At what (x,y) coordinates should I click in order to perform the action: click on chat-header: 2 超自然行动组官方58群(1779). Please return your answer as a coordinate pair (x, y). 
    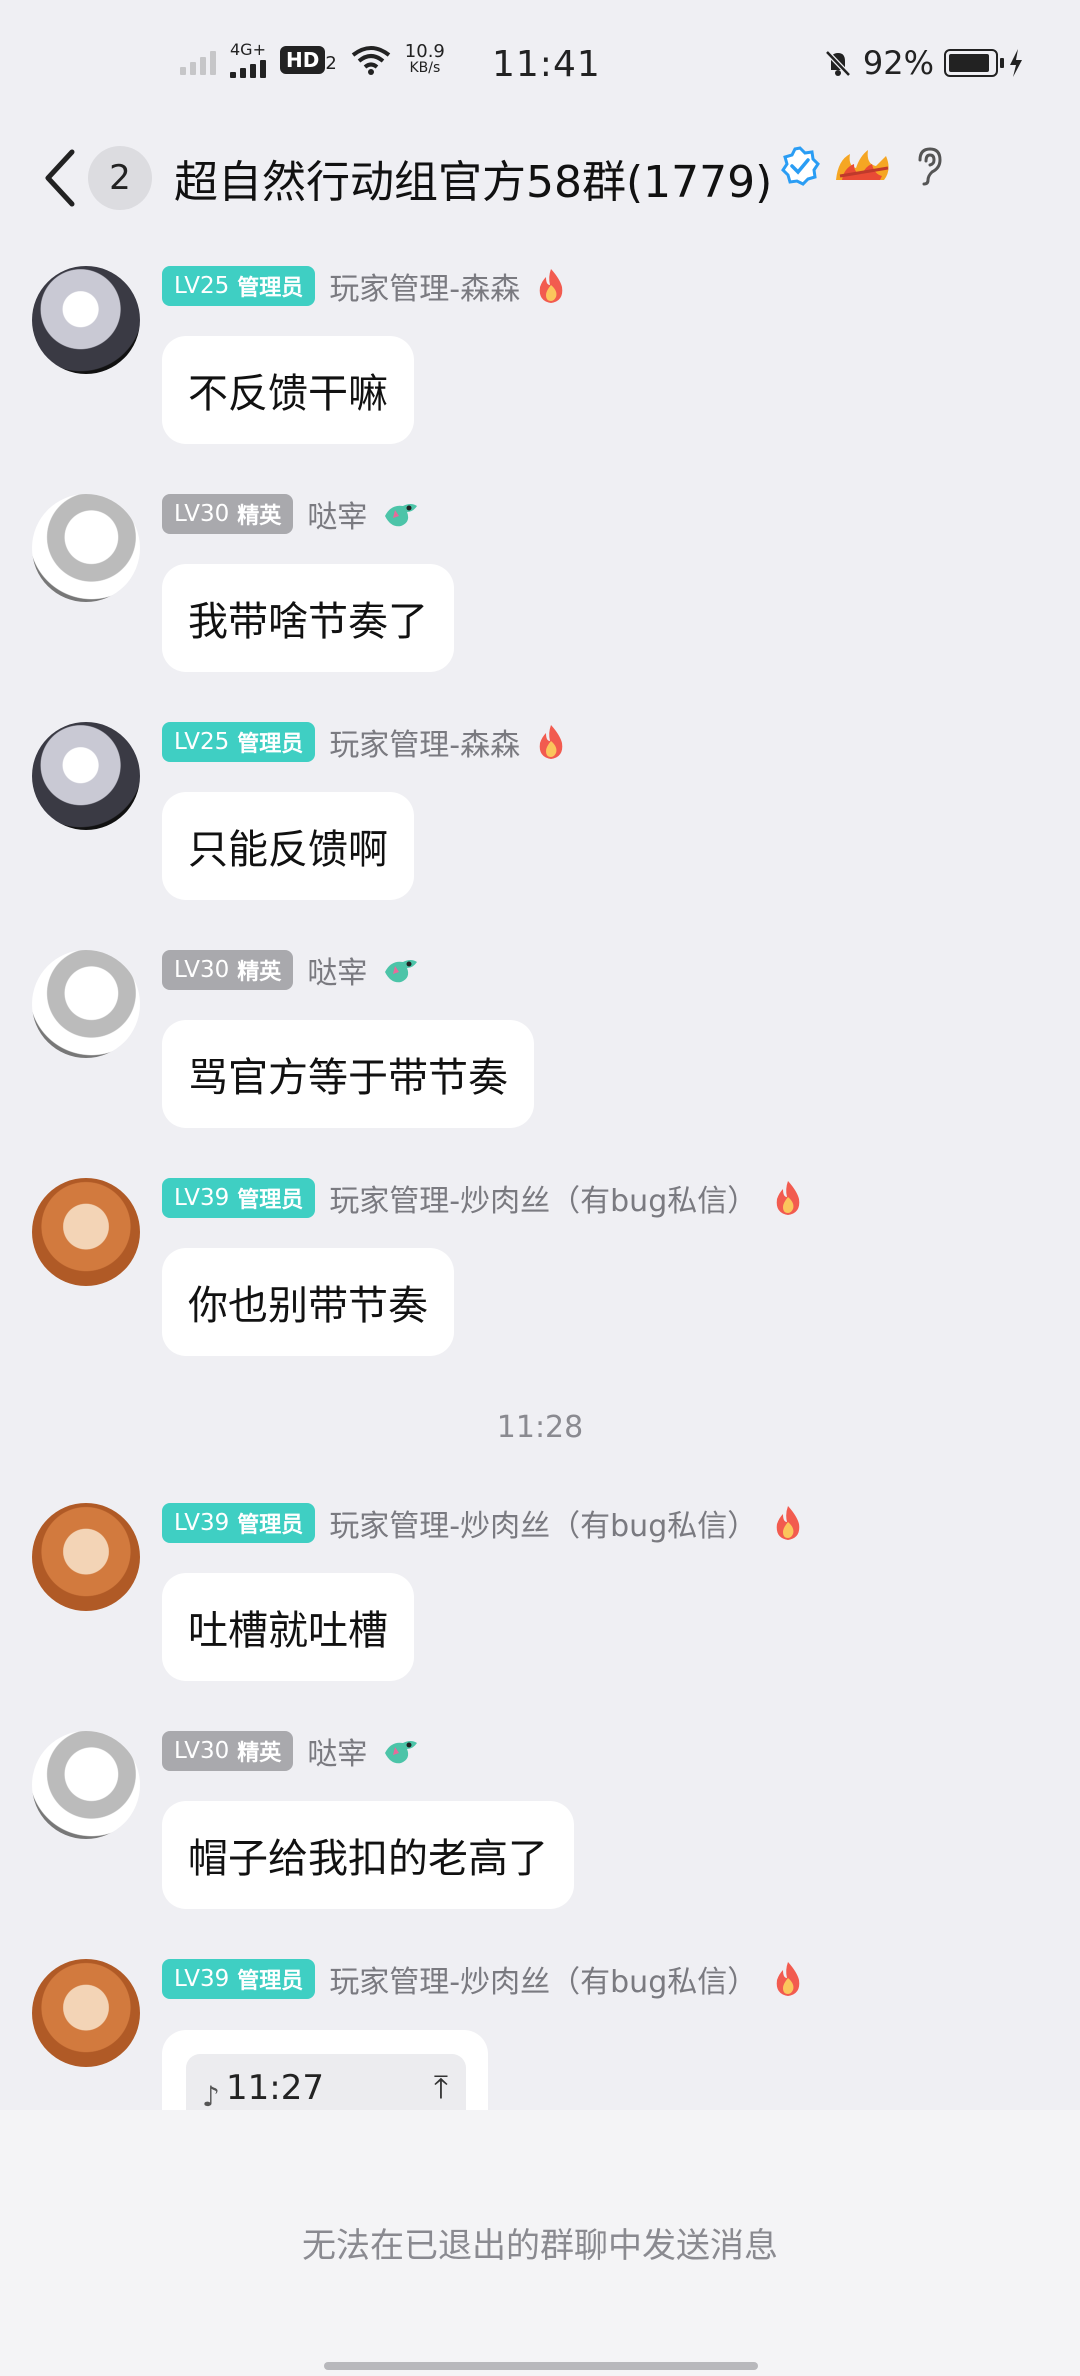
    Looking at the image, I should click on (540, 182).